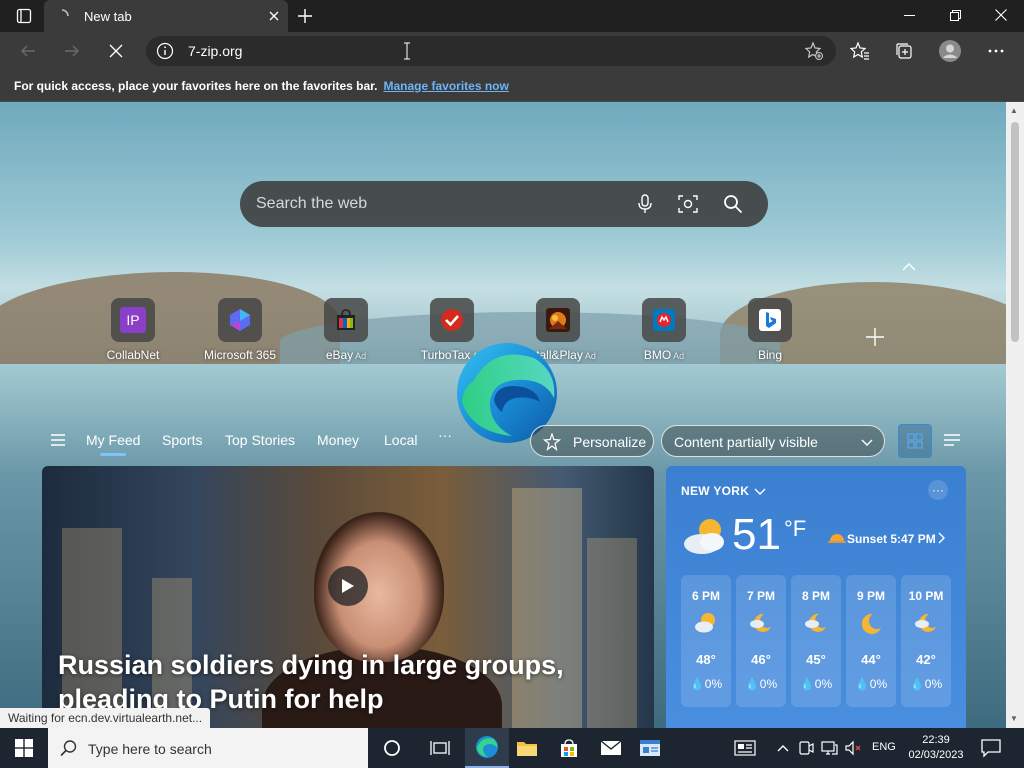 Image resolution: width=1024 pixels, height=768 pixels. I want to click on scroll-down-arrow-icon: ▼, so click(1014, 718).